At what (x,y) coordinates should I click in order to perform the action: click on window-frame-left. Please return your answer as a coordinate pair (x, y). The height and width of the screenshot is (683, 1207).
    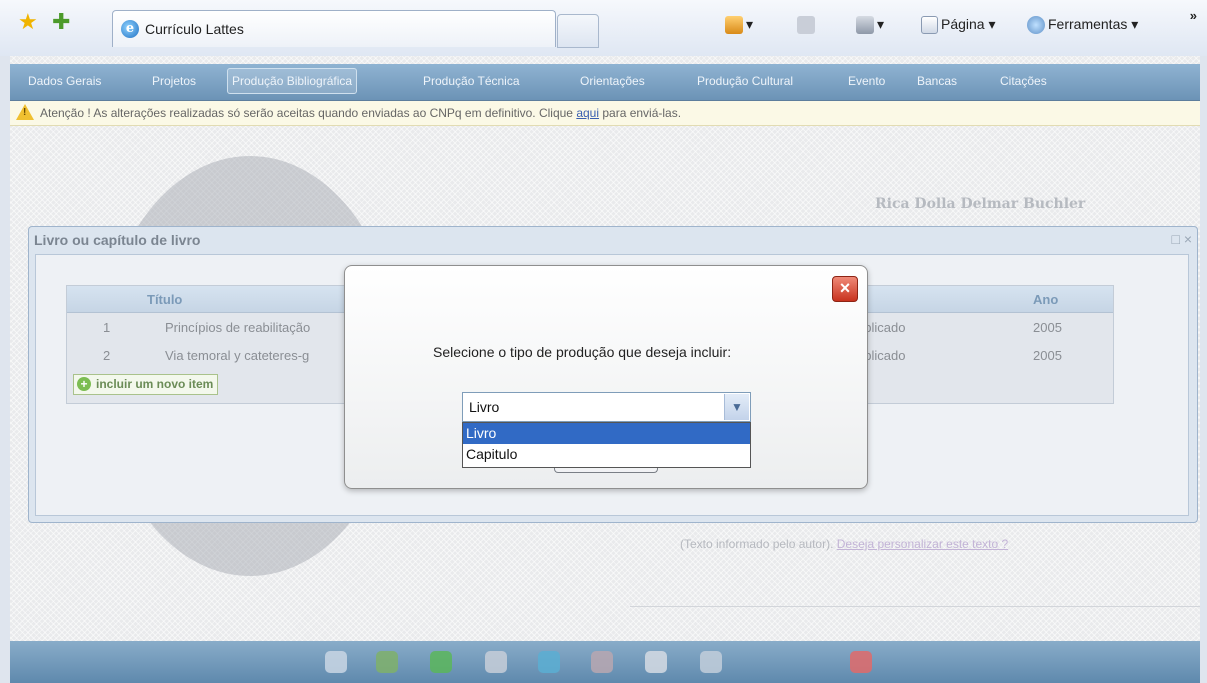
    Looking at the image, I should click on (5, 369).